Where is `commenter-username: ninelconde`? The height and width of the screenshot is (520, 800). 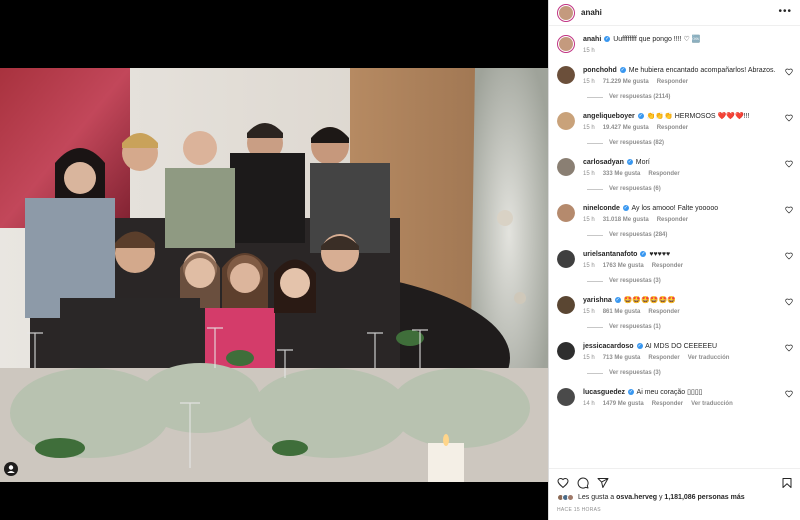 commenter-username: ninelconde is located at coordinates (601, 208).